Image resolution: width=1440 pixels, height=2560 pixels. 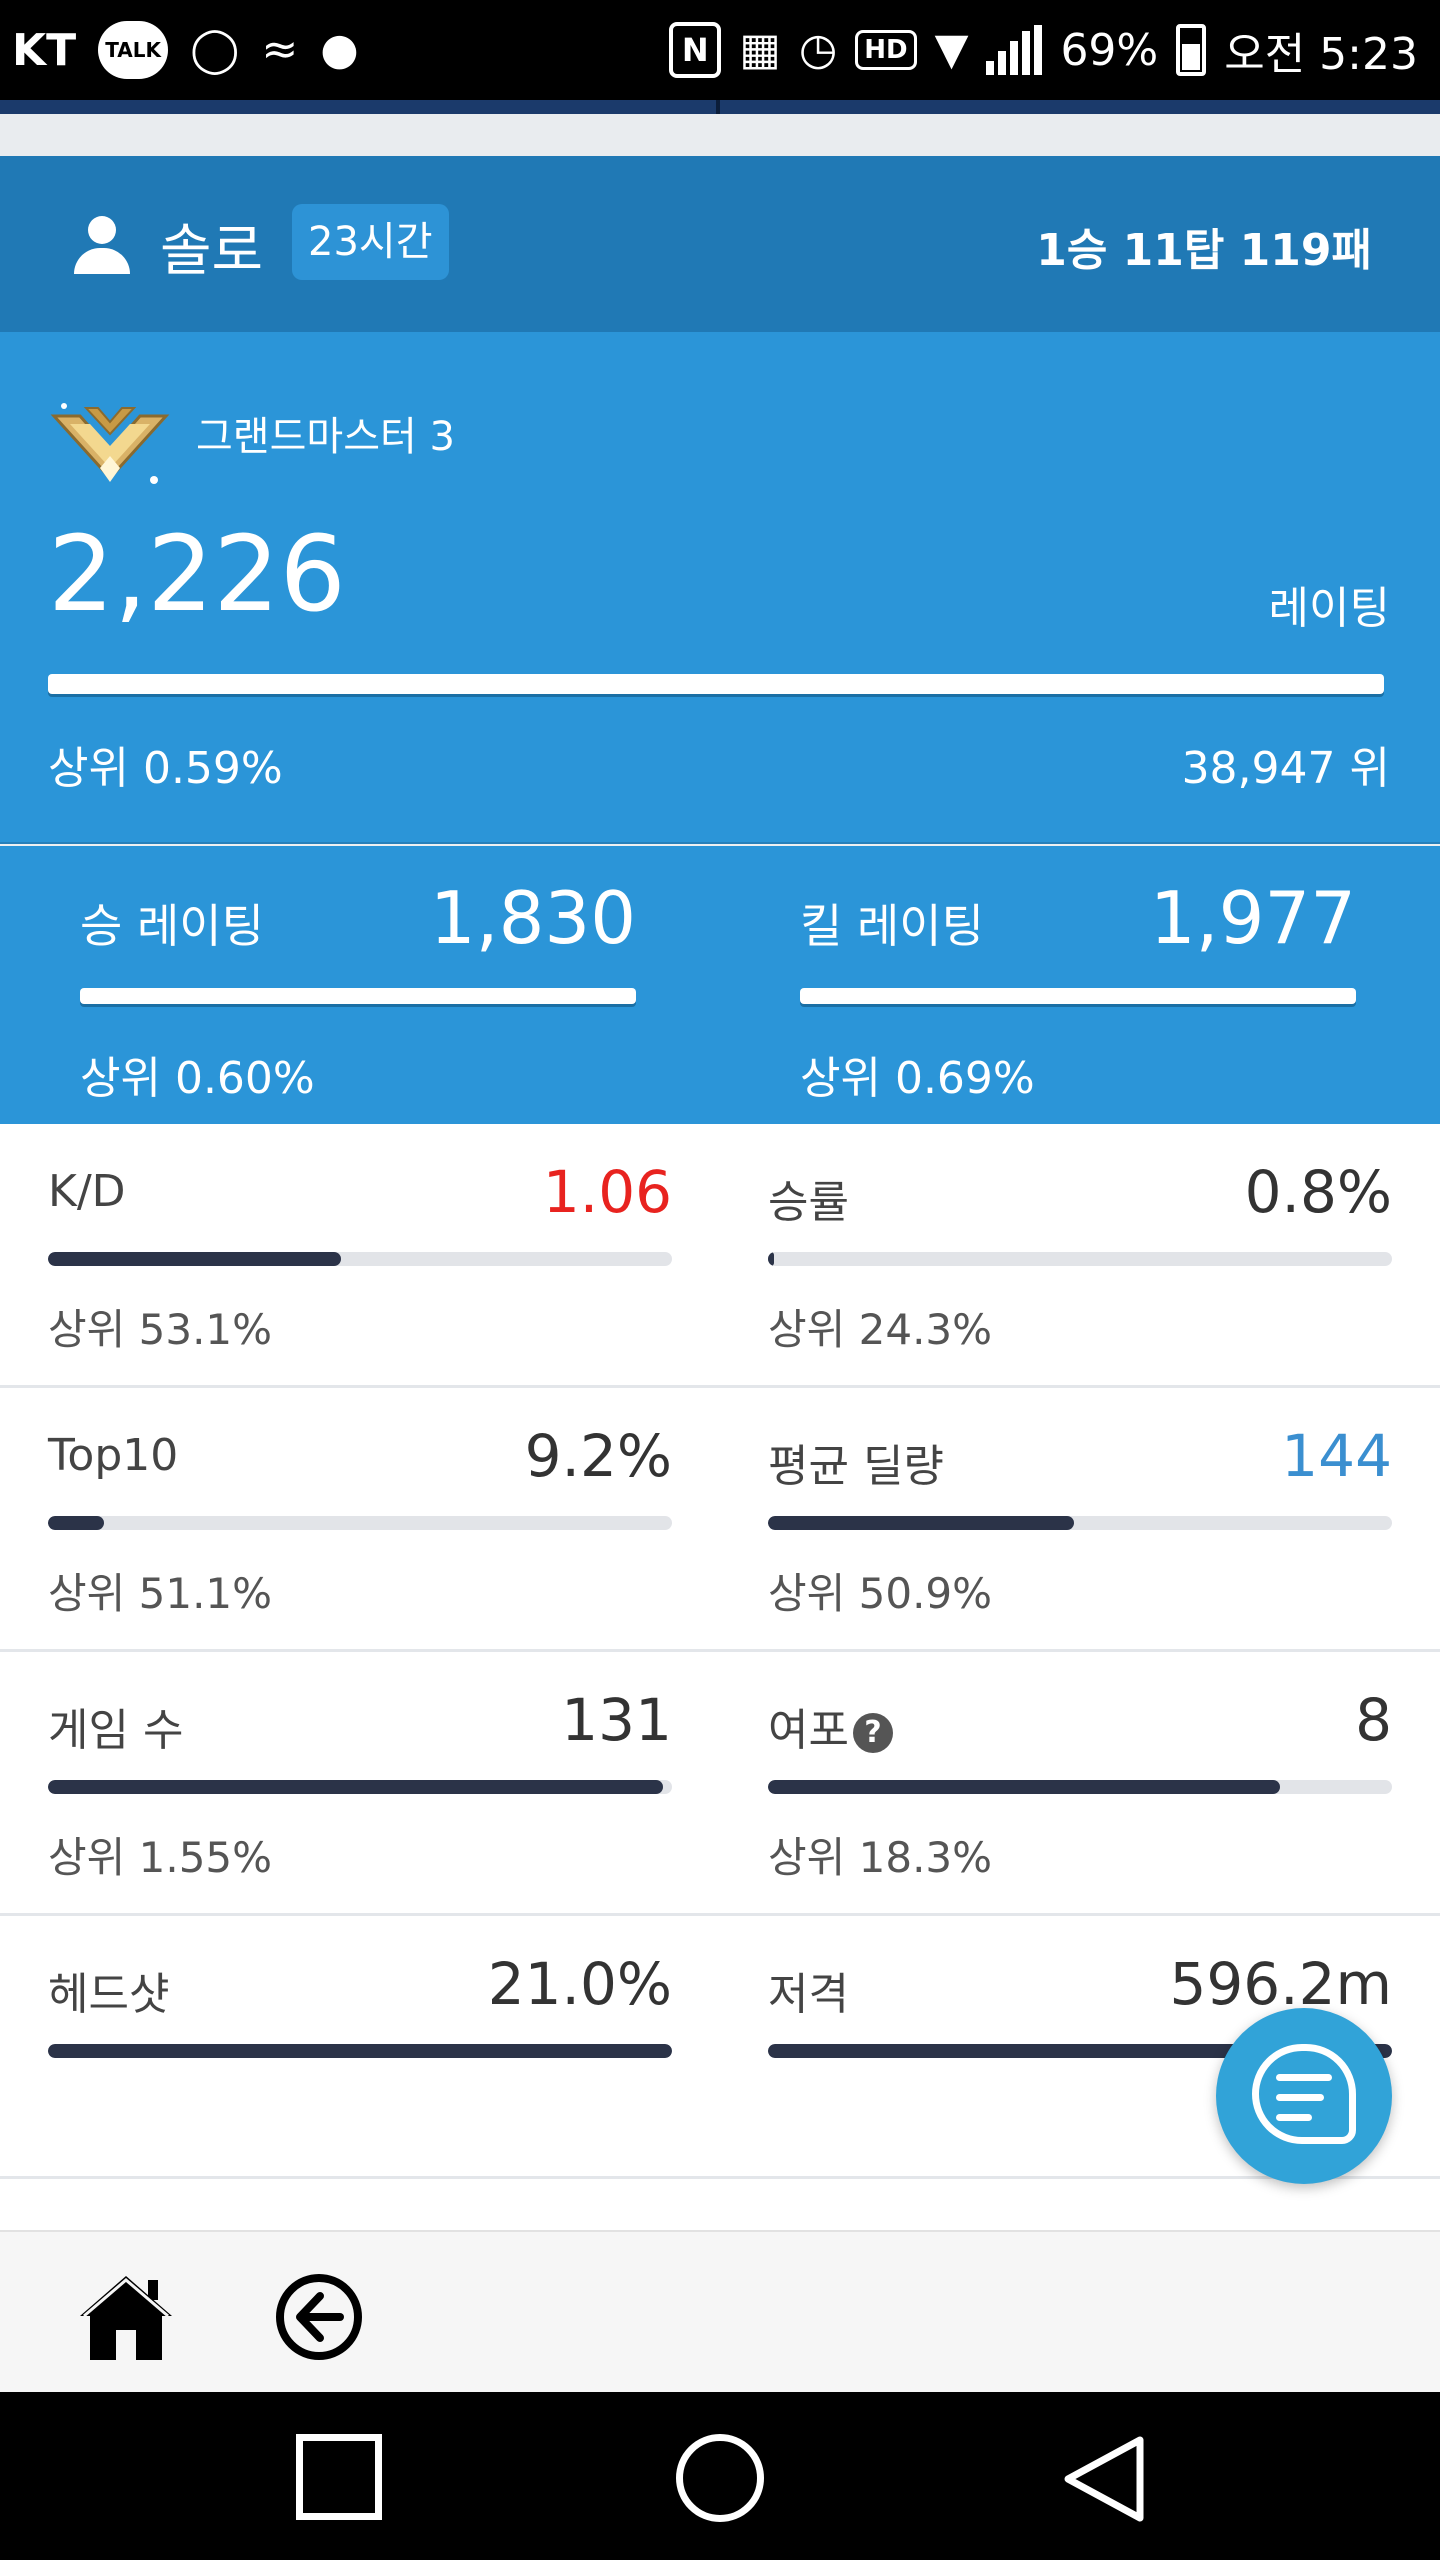 I want to click on stat-yeopo: 여포? 8 상위 18.3%, so click(x=1080, y=1784).